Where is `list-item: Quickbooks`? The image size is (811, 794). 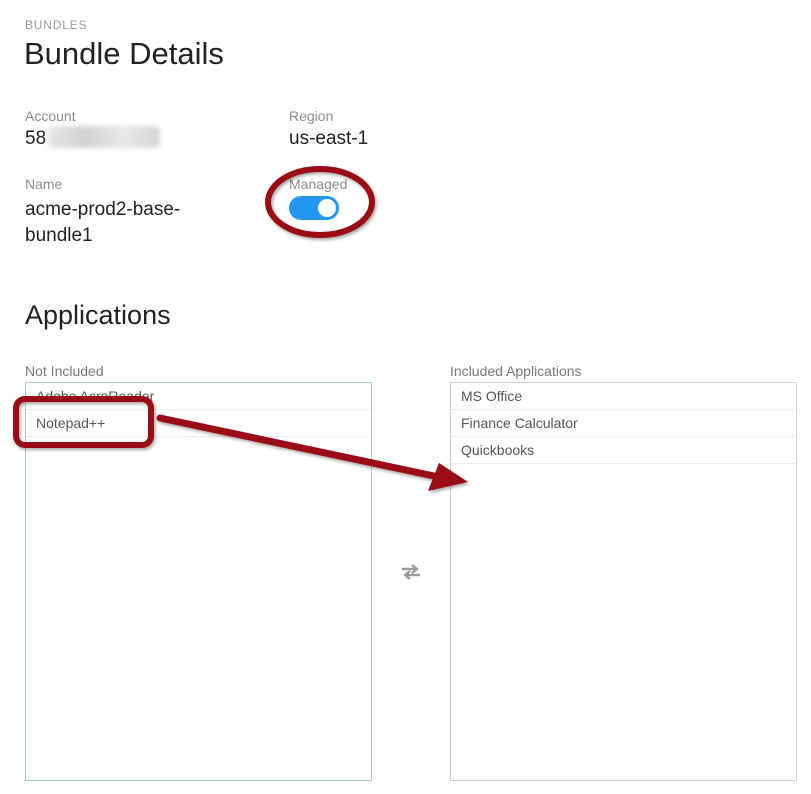 list-item: Quickbooks is located at coordinates (623, 450).